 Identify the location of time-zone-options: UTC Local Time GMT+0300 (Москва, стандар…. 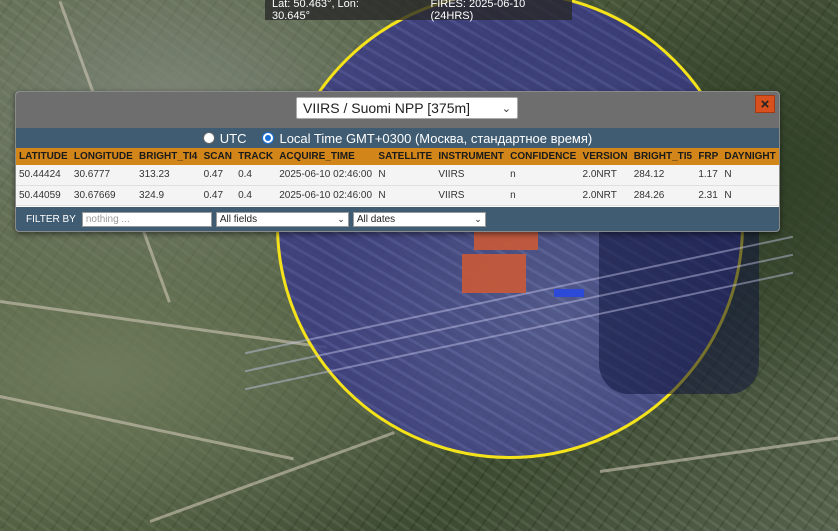
(397, 138).